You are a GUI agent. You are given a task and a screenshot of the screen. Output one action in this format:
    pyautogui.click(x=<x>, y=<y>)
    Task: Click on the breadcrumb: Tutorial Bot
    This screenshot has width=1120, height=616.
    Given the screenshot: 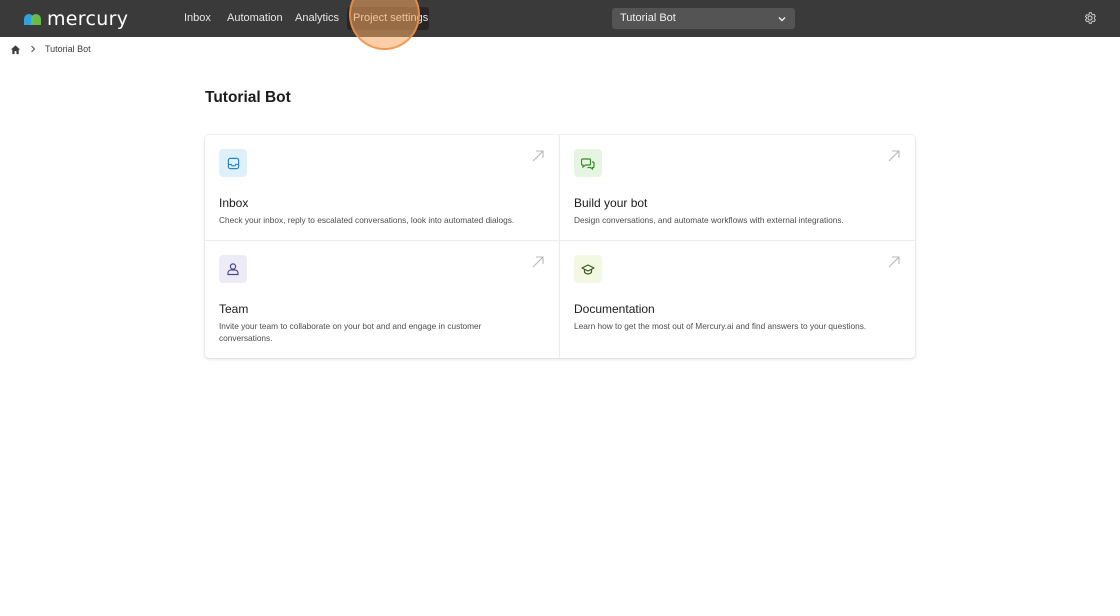 What is the action you would take?
    pyautogui.click(x=50, y=49)
    